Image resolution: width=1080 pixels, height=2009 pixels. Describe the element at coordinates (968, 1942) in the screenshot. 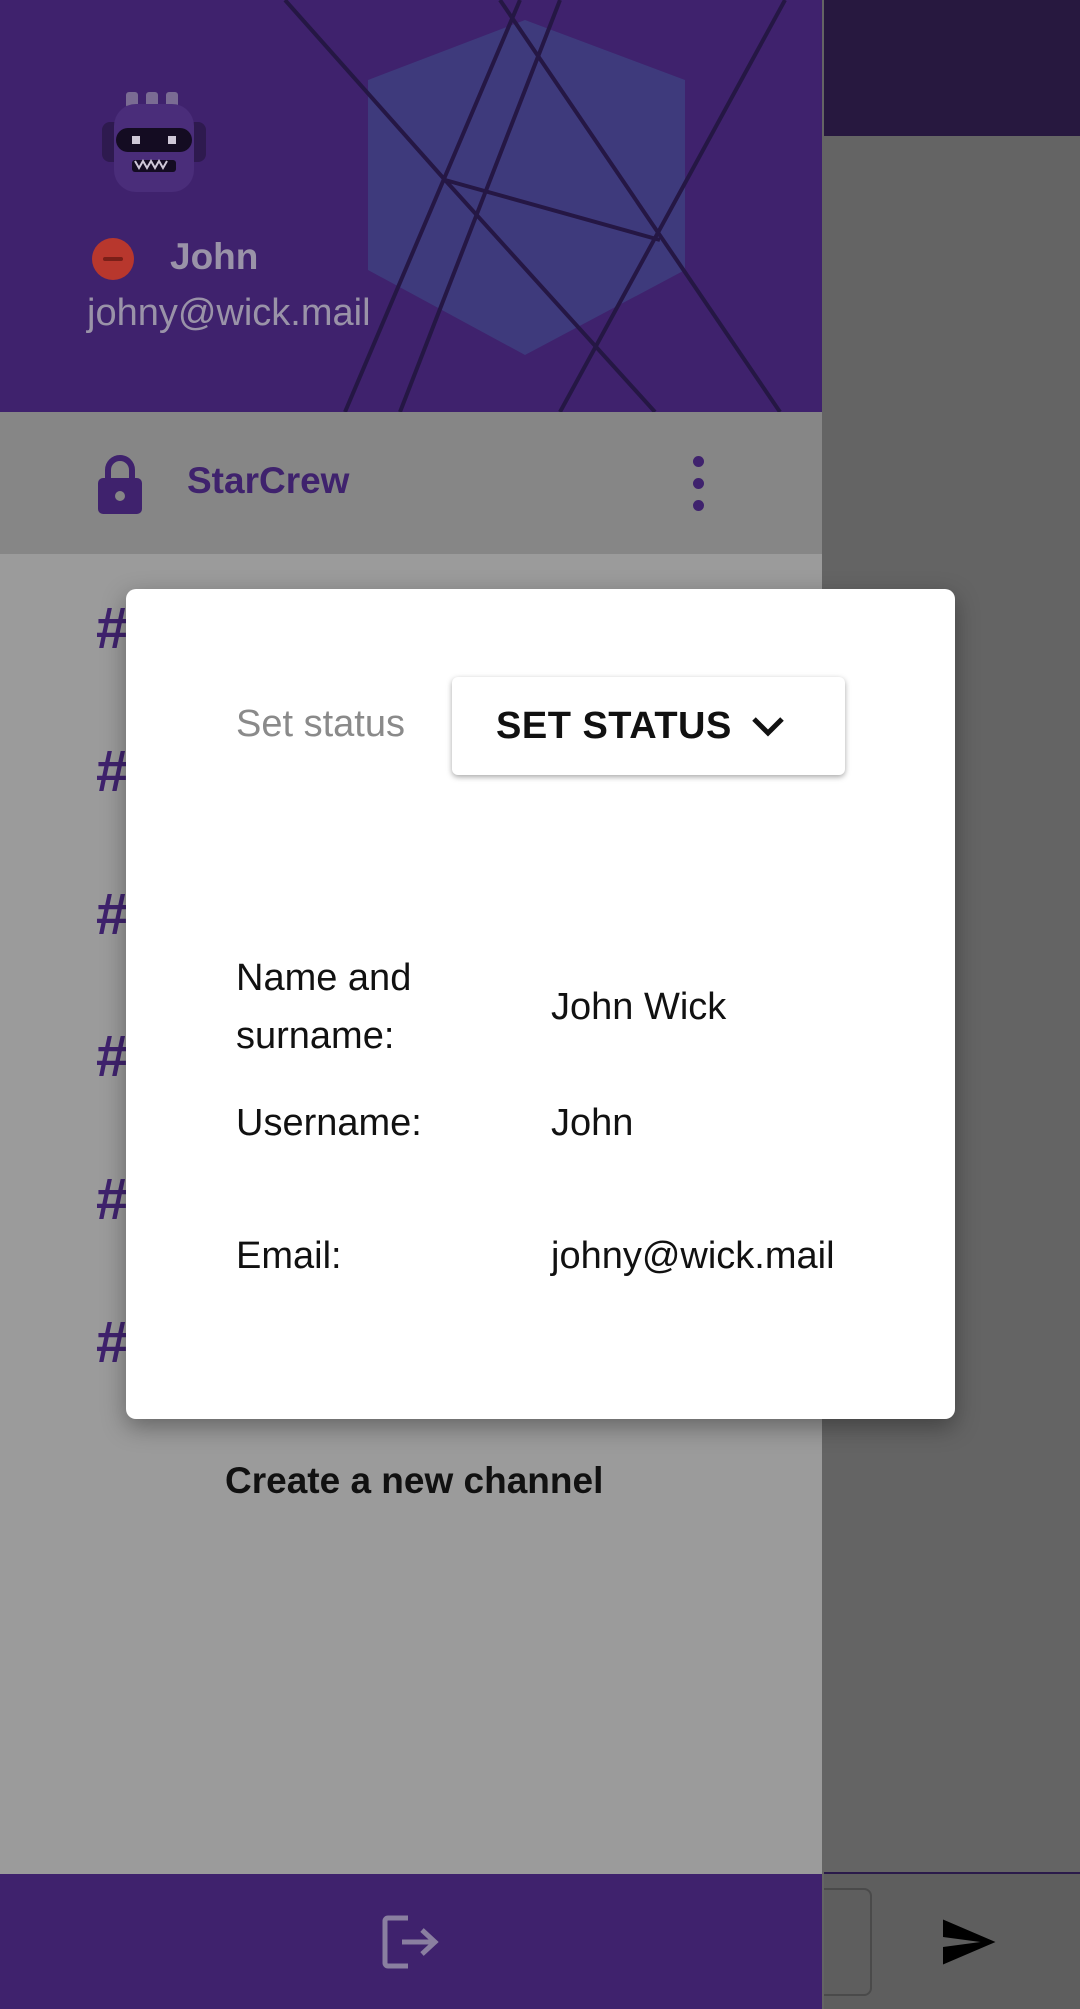

I see `send-icon` at that location.